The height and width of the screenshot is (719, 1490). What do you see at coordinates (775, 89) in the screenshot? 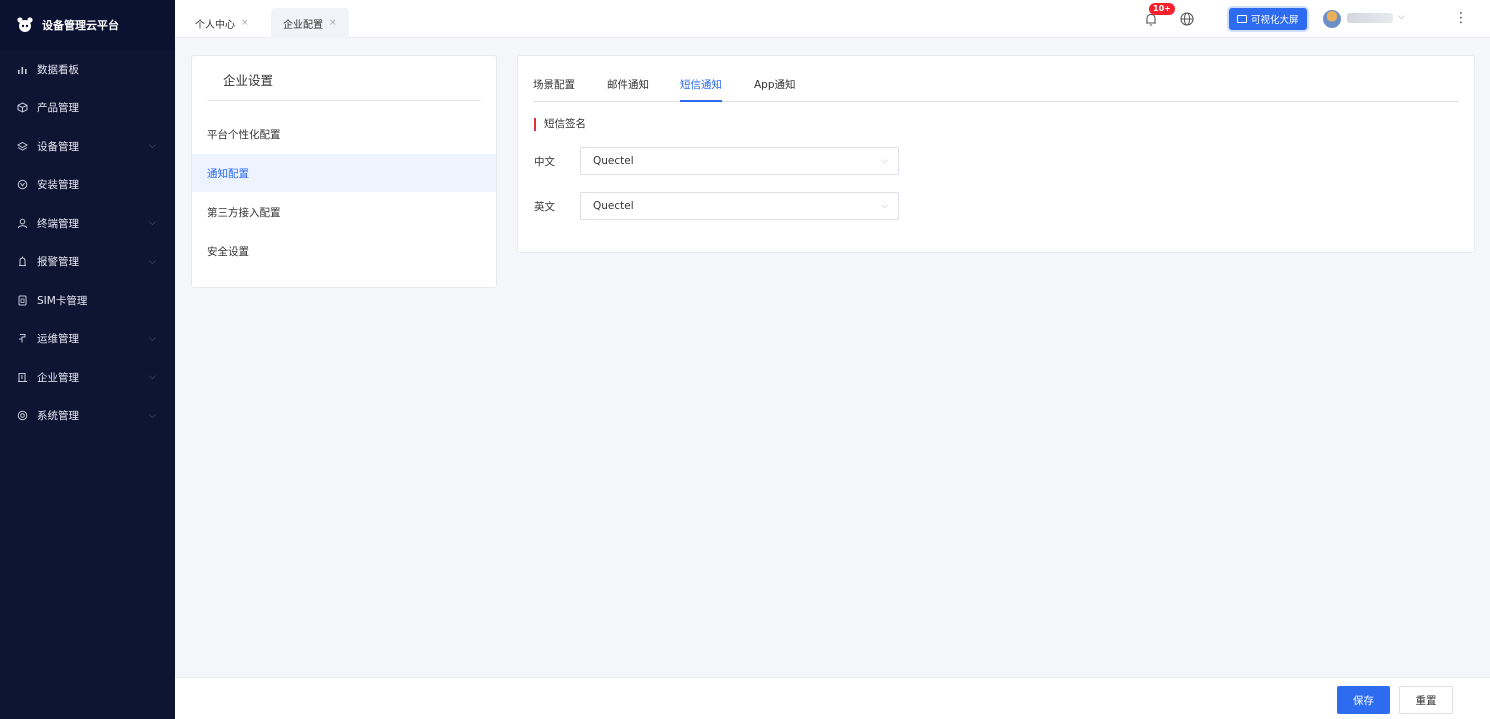
I see `tab-app-notification: App通知` at bounding box center [775, 89].